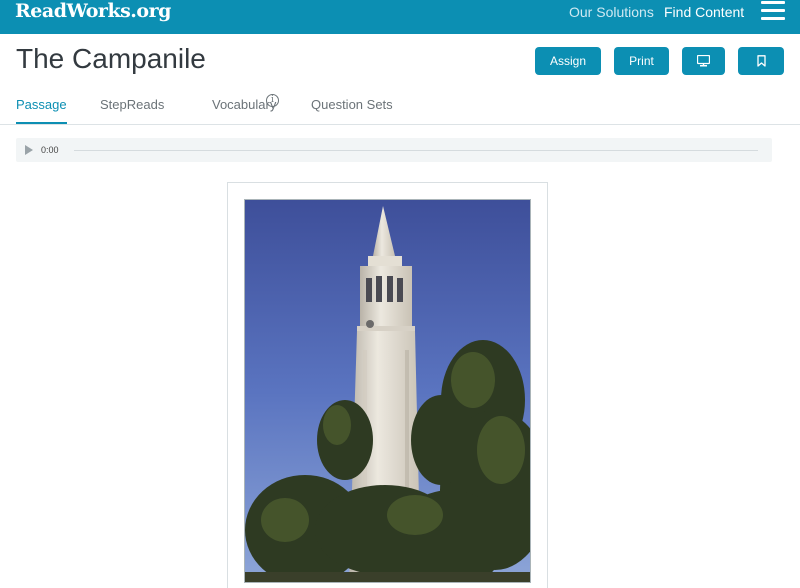 This screenshot has width=800, height=588. I want to click on present-button, so click(703, 61).